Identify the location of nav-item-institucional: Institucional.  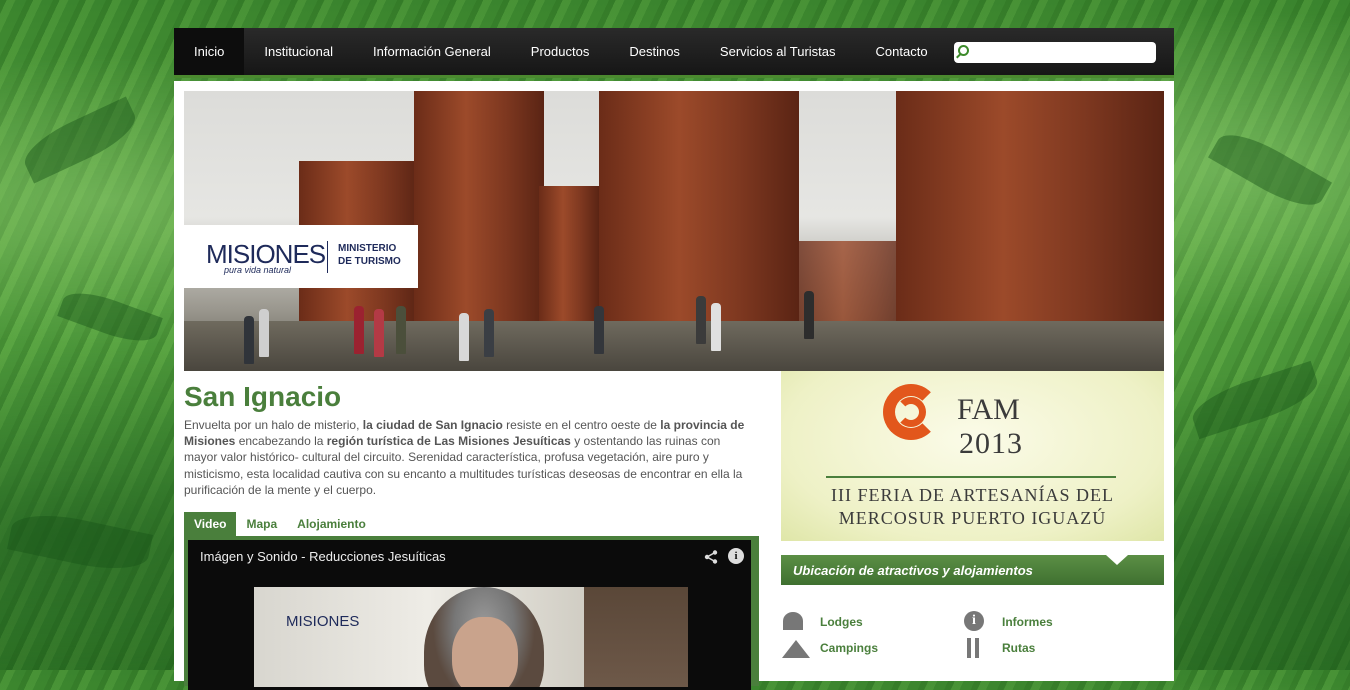
(298, 51).